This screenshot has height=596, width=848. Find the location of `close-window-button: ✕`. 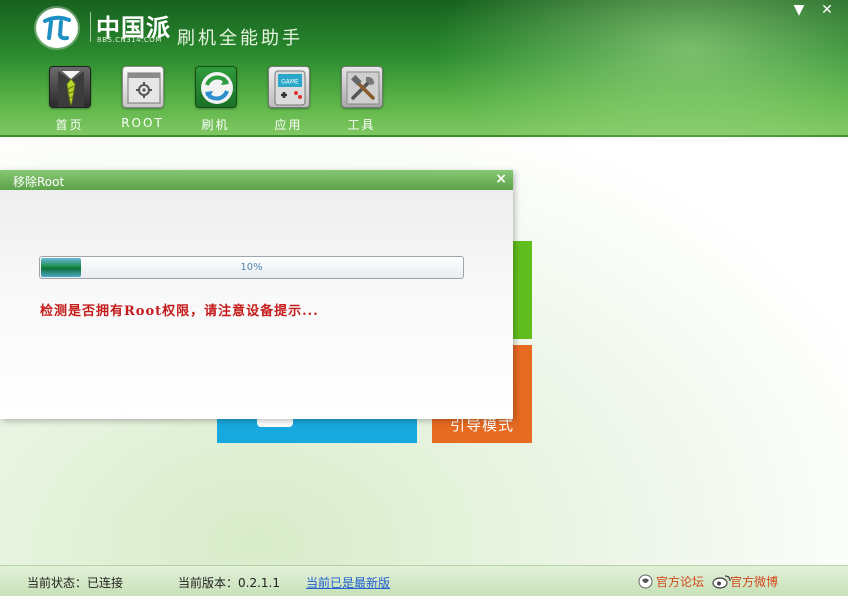

close-window-button: ✕ is located at coordinates (827, 10).